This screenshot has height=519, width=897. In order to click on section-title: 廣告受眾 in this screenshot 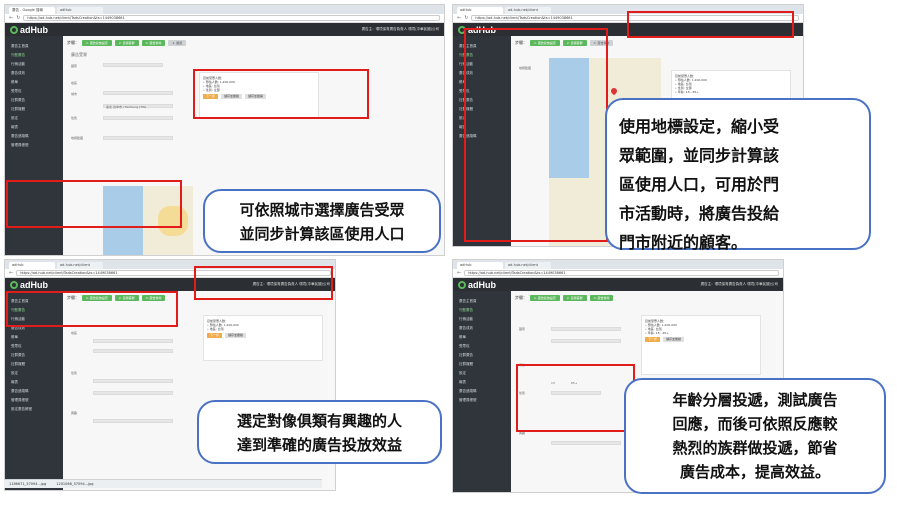, I will do `click(79, 54)`.